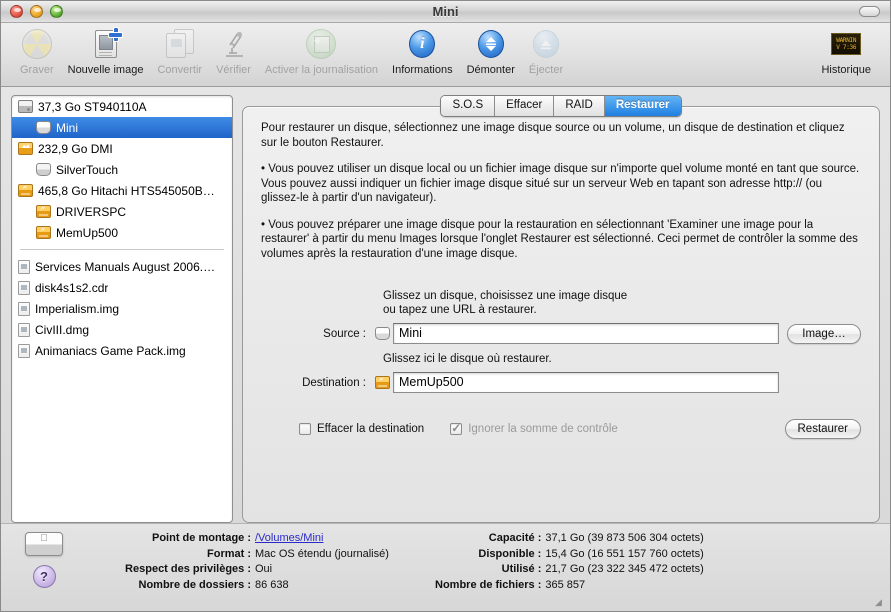 Image resolution: width=891 pixels, height=612 pixels. I want to click on toolbar-label: Convertir, so click(180, 70).